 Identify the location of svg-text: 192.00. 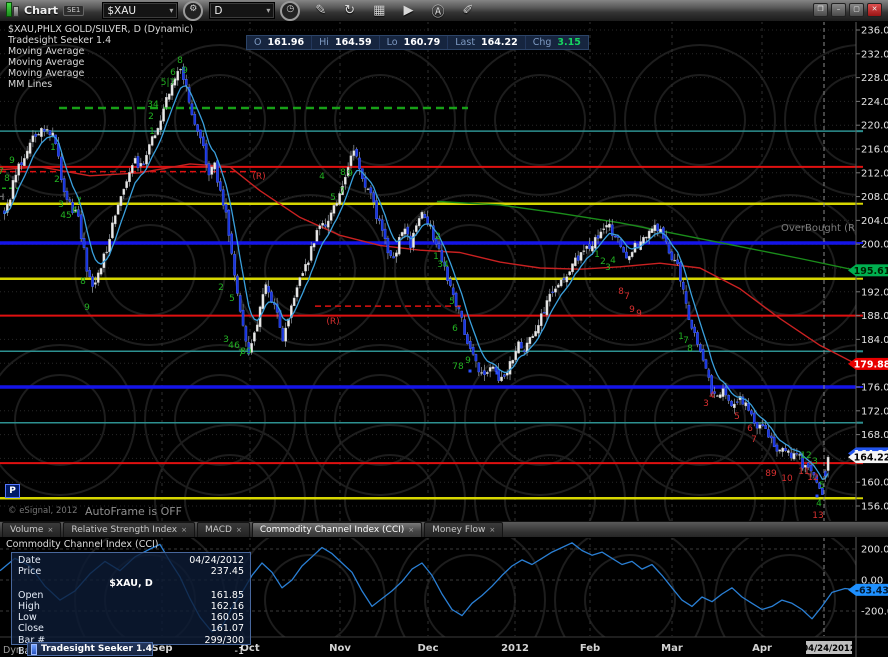
(874, 292).